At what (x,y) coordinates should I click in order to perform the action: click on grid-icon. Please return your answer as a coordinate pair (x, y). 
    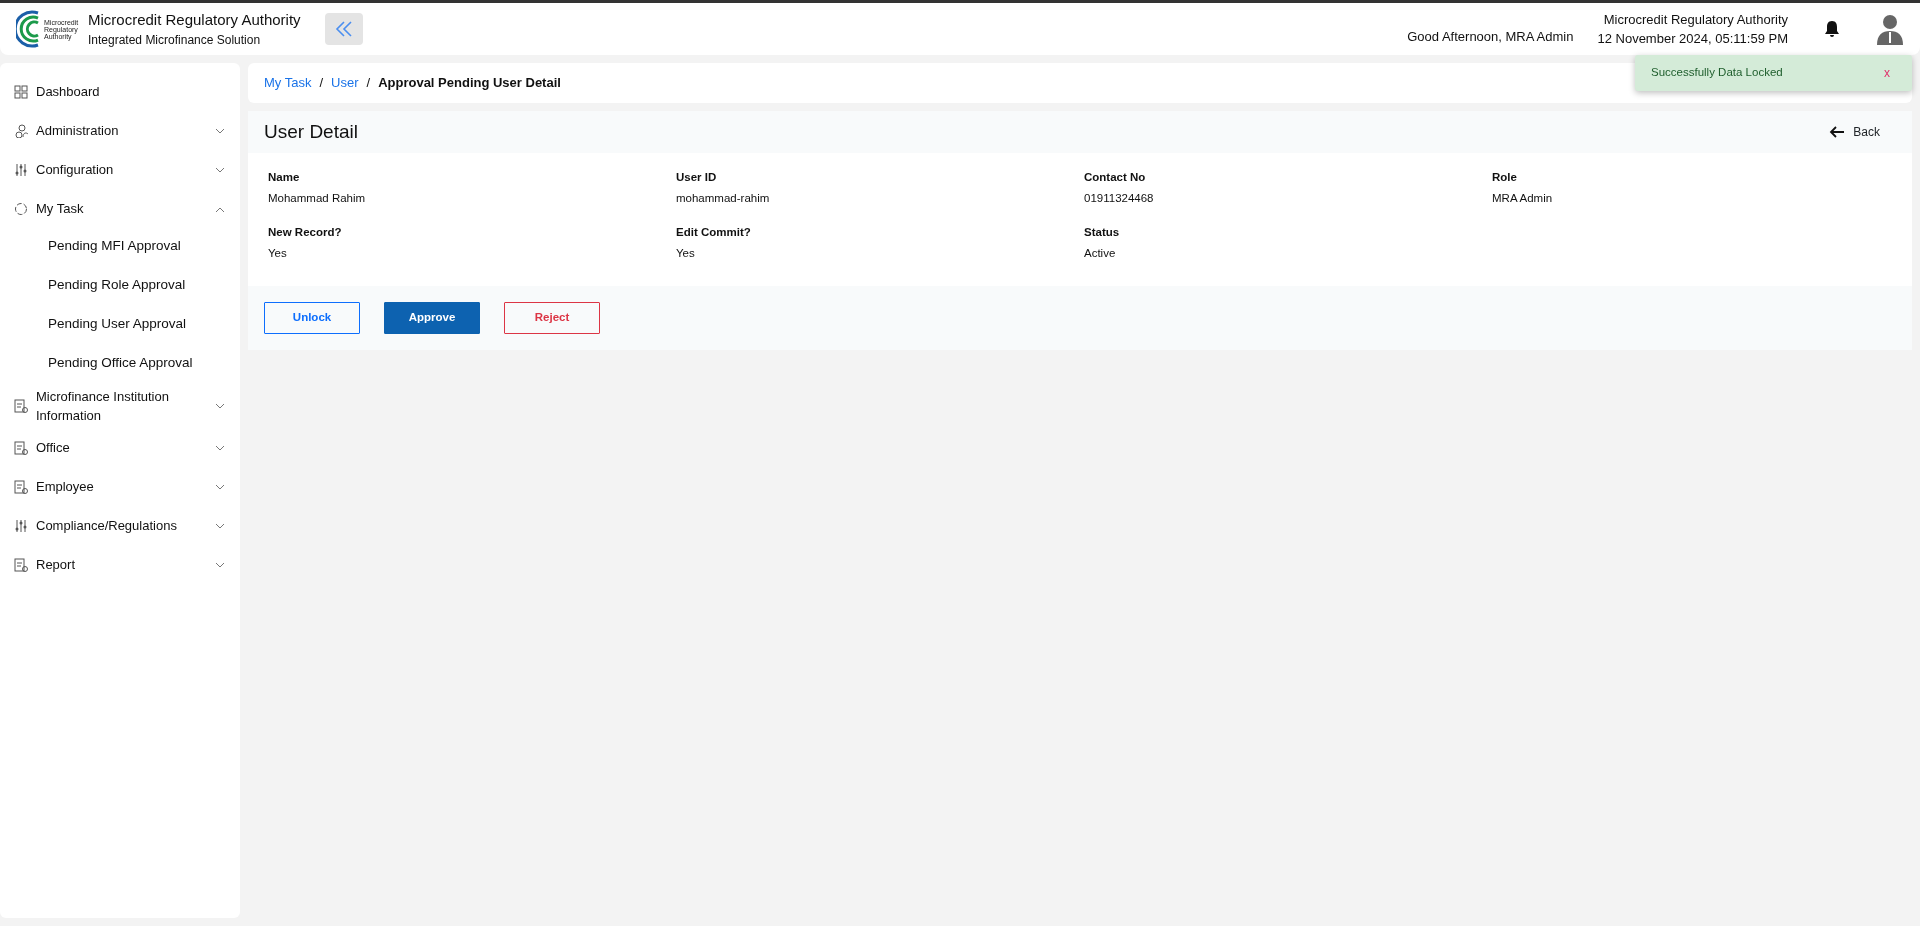
    Looking at the image, I should click on (21, 91).